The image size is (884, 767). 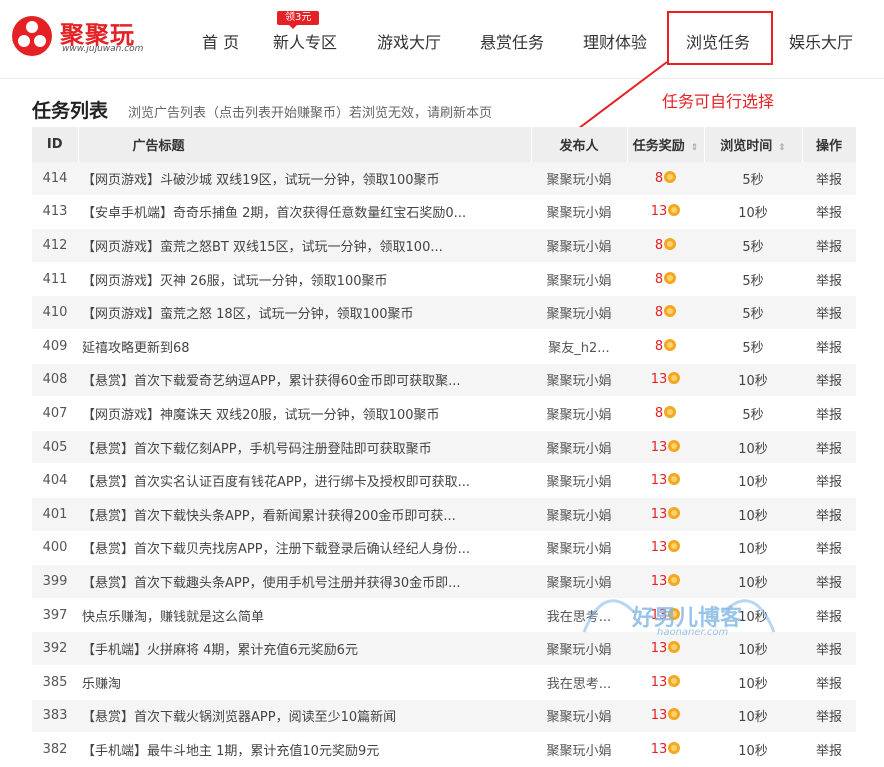 What do you see at coordinates (55, 514) in the screenshot?
I see `task-id: 401` at bounding box center [55, 514].